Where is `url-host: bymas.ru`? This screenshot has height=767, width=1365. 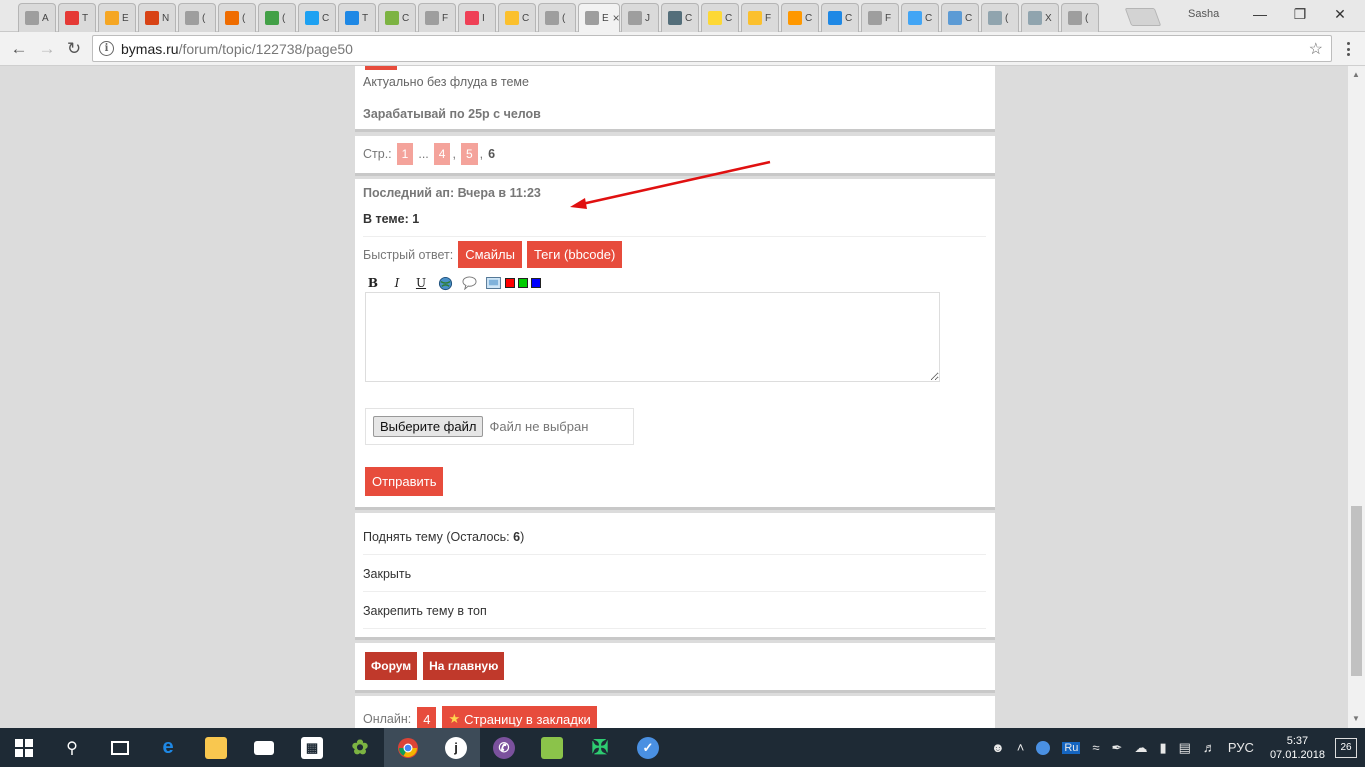
url-host: bymas.ru is located at coordinates (150, 48).